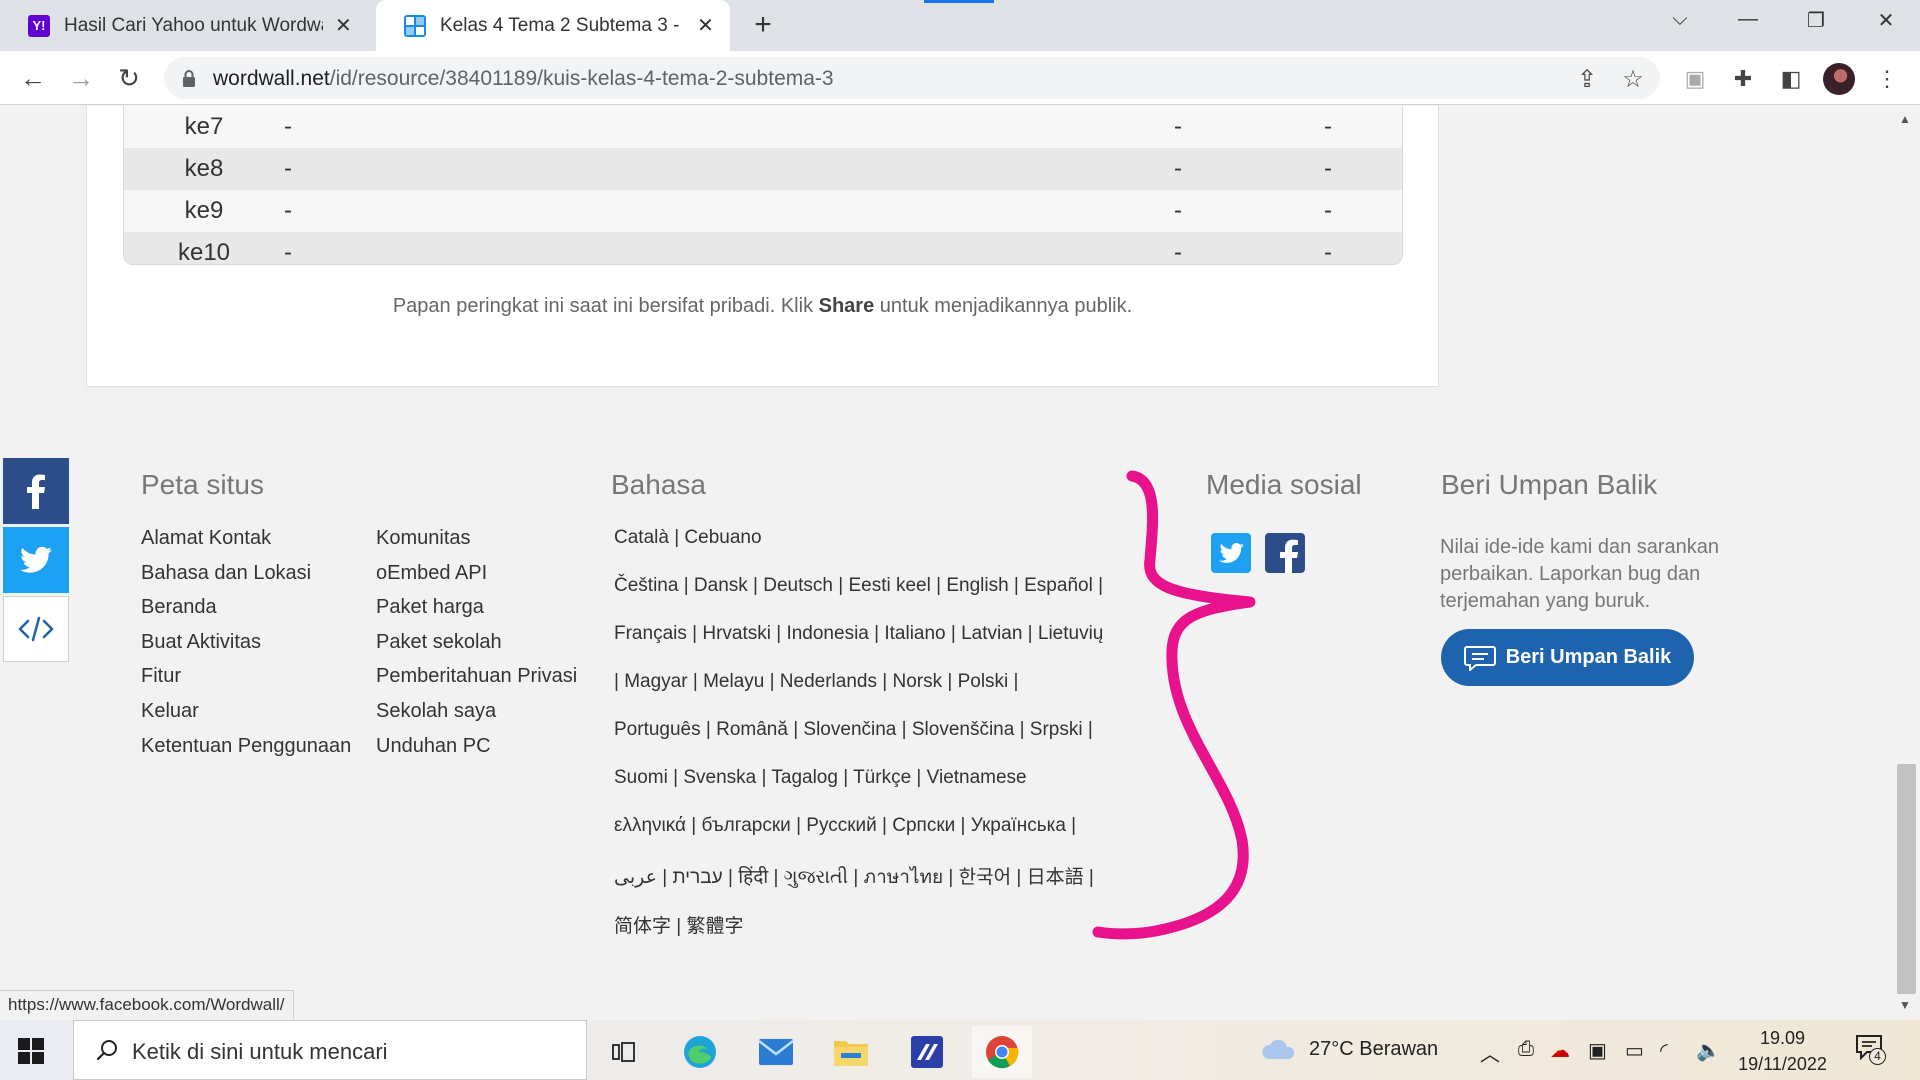 The image size is (1920, 1080). I want to click on battery-icon: ▭, so click(1634, 1050).